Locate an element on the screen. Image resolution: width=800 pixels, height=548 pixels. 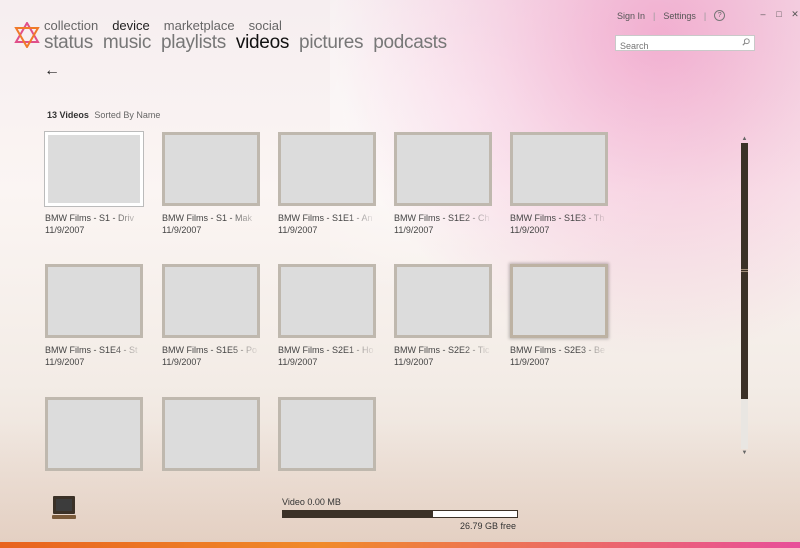
capacity-bar is located at coordinates (400, 514).